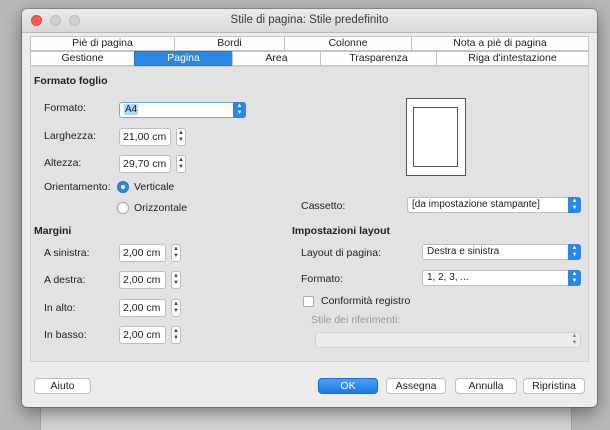 The width and height of the screenshot is (610, 430). Describe the element at coordinates (62, 386) in the screenshot. I see `help-button: Aiuto` at that location.